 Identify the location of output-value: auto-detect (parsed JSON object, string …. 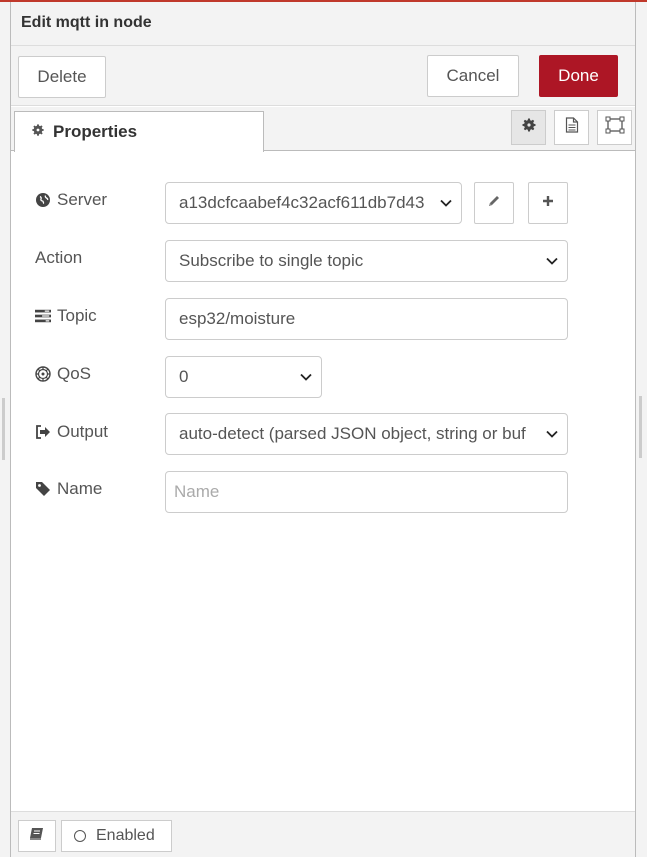
(352, 433).